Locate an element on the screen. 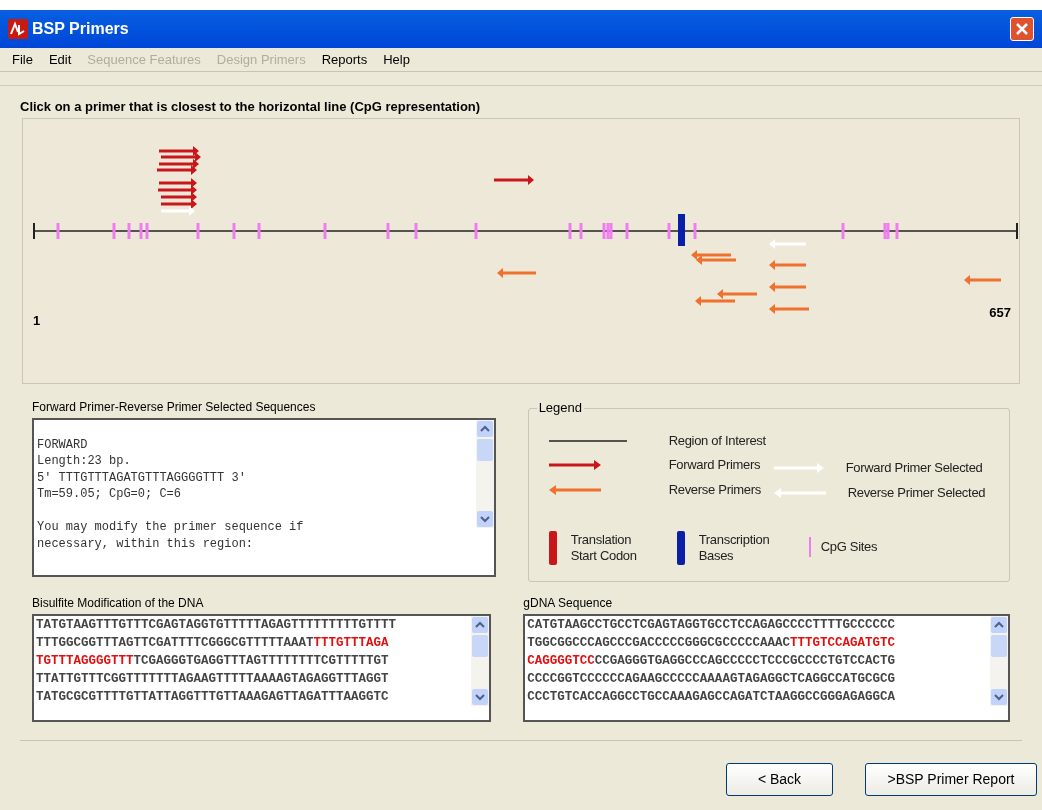 The height and width of the screenshot is (810, 1042). close-icon is located at coordinates (1022, 29).